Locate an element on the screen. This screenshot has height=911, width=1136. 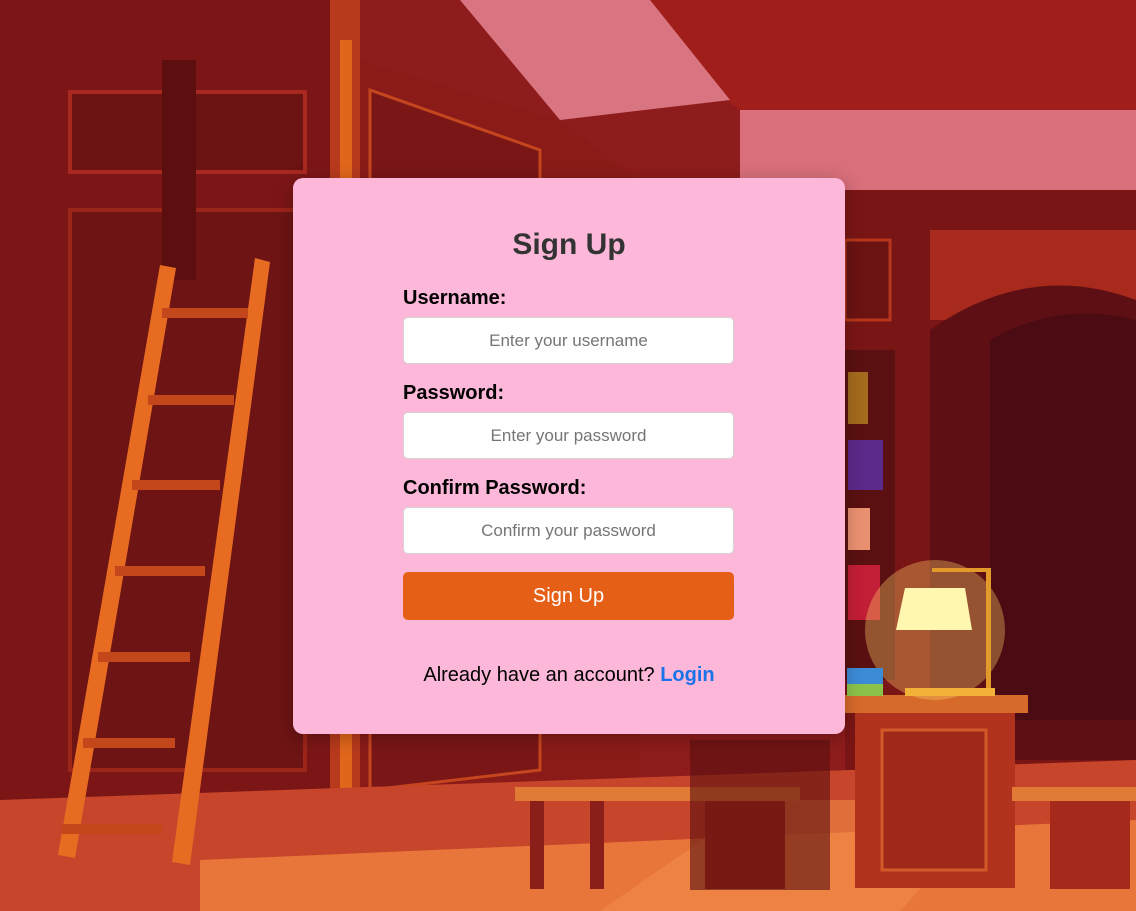
username-label: Username: is located at coordinates (455, 298).